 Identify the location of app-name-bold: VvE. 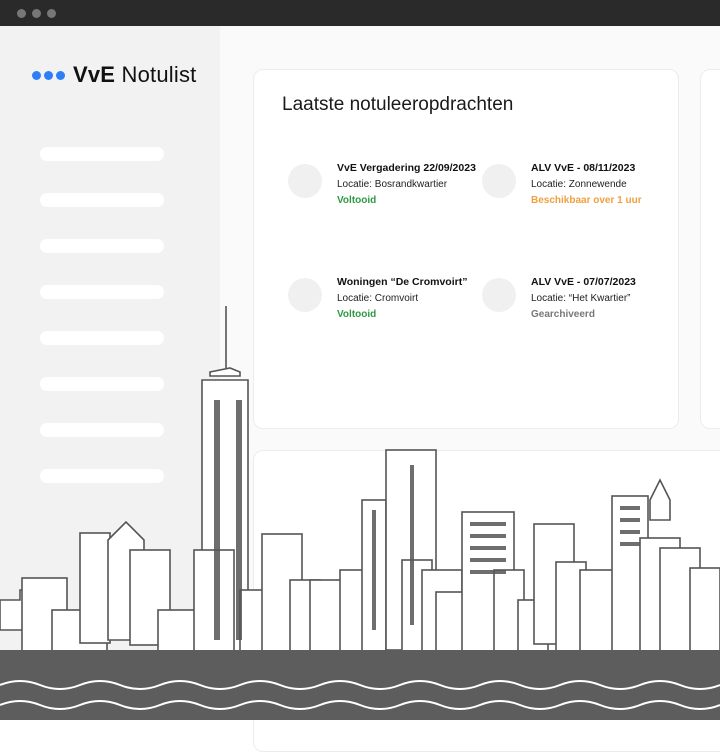
(94, 74).